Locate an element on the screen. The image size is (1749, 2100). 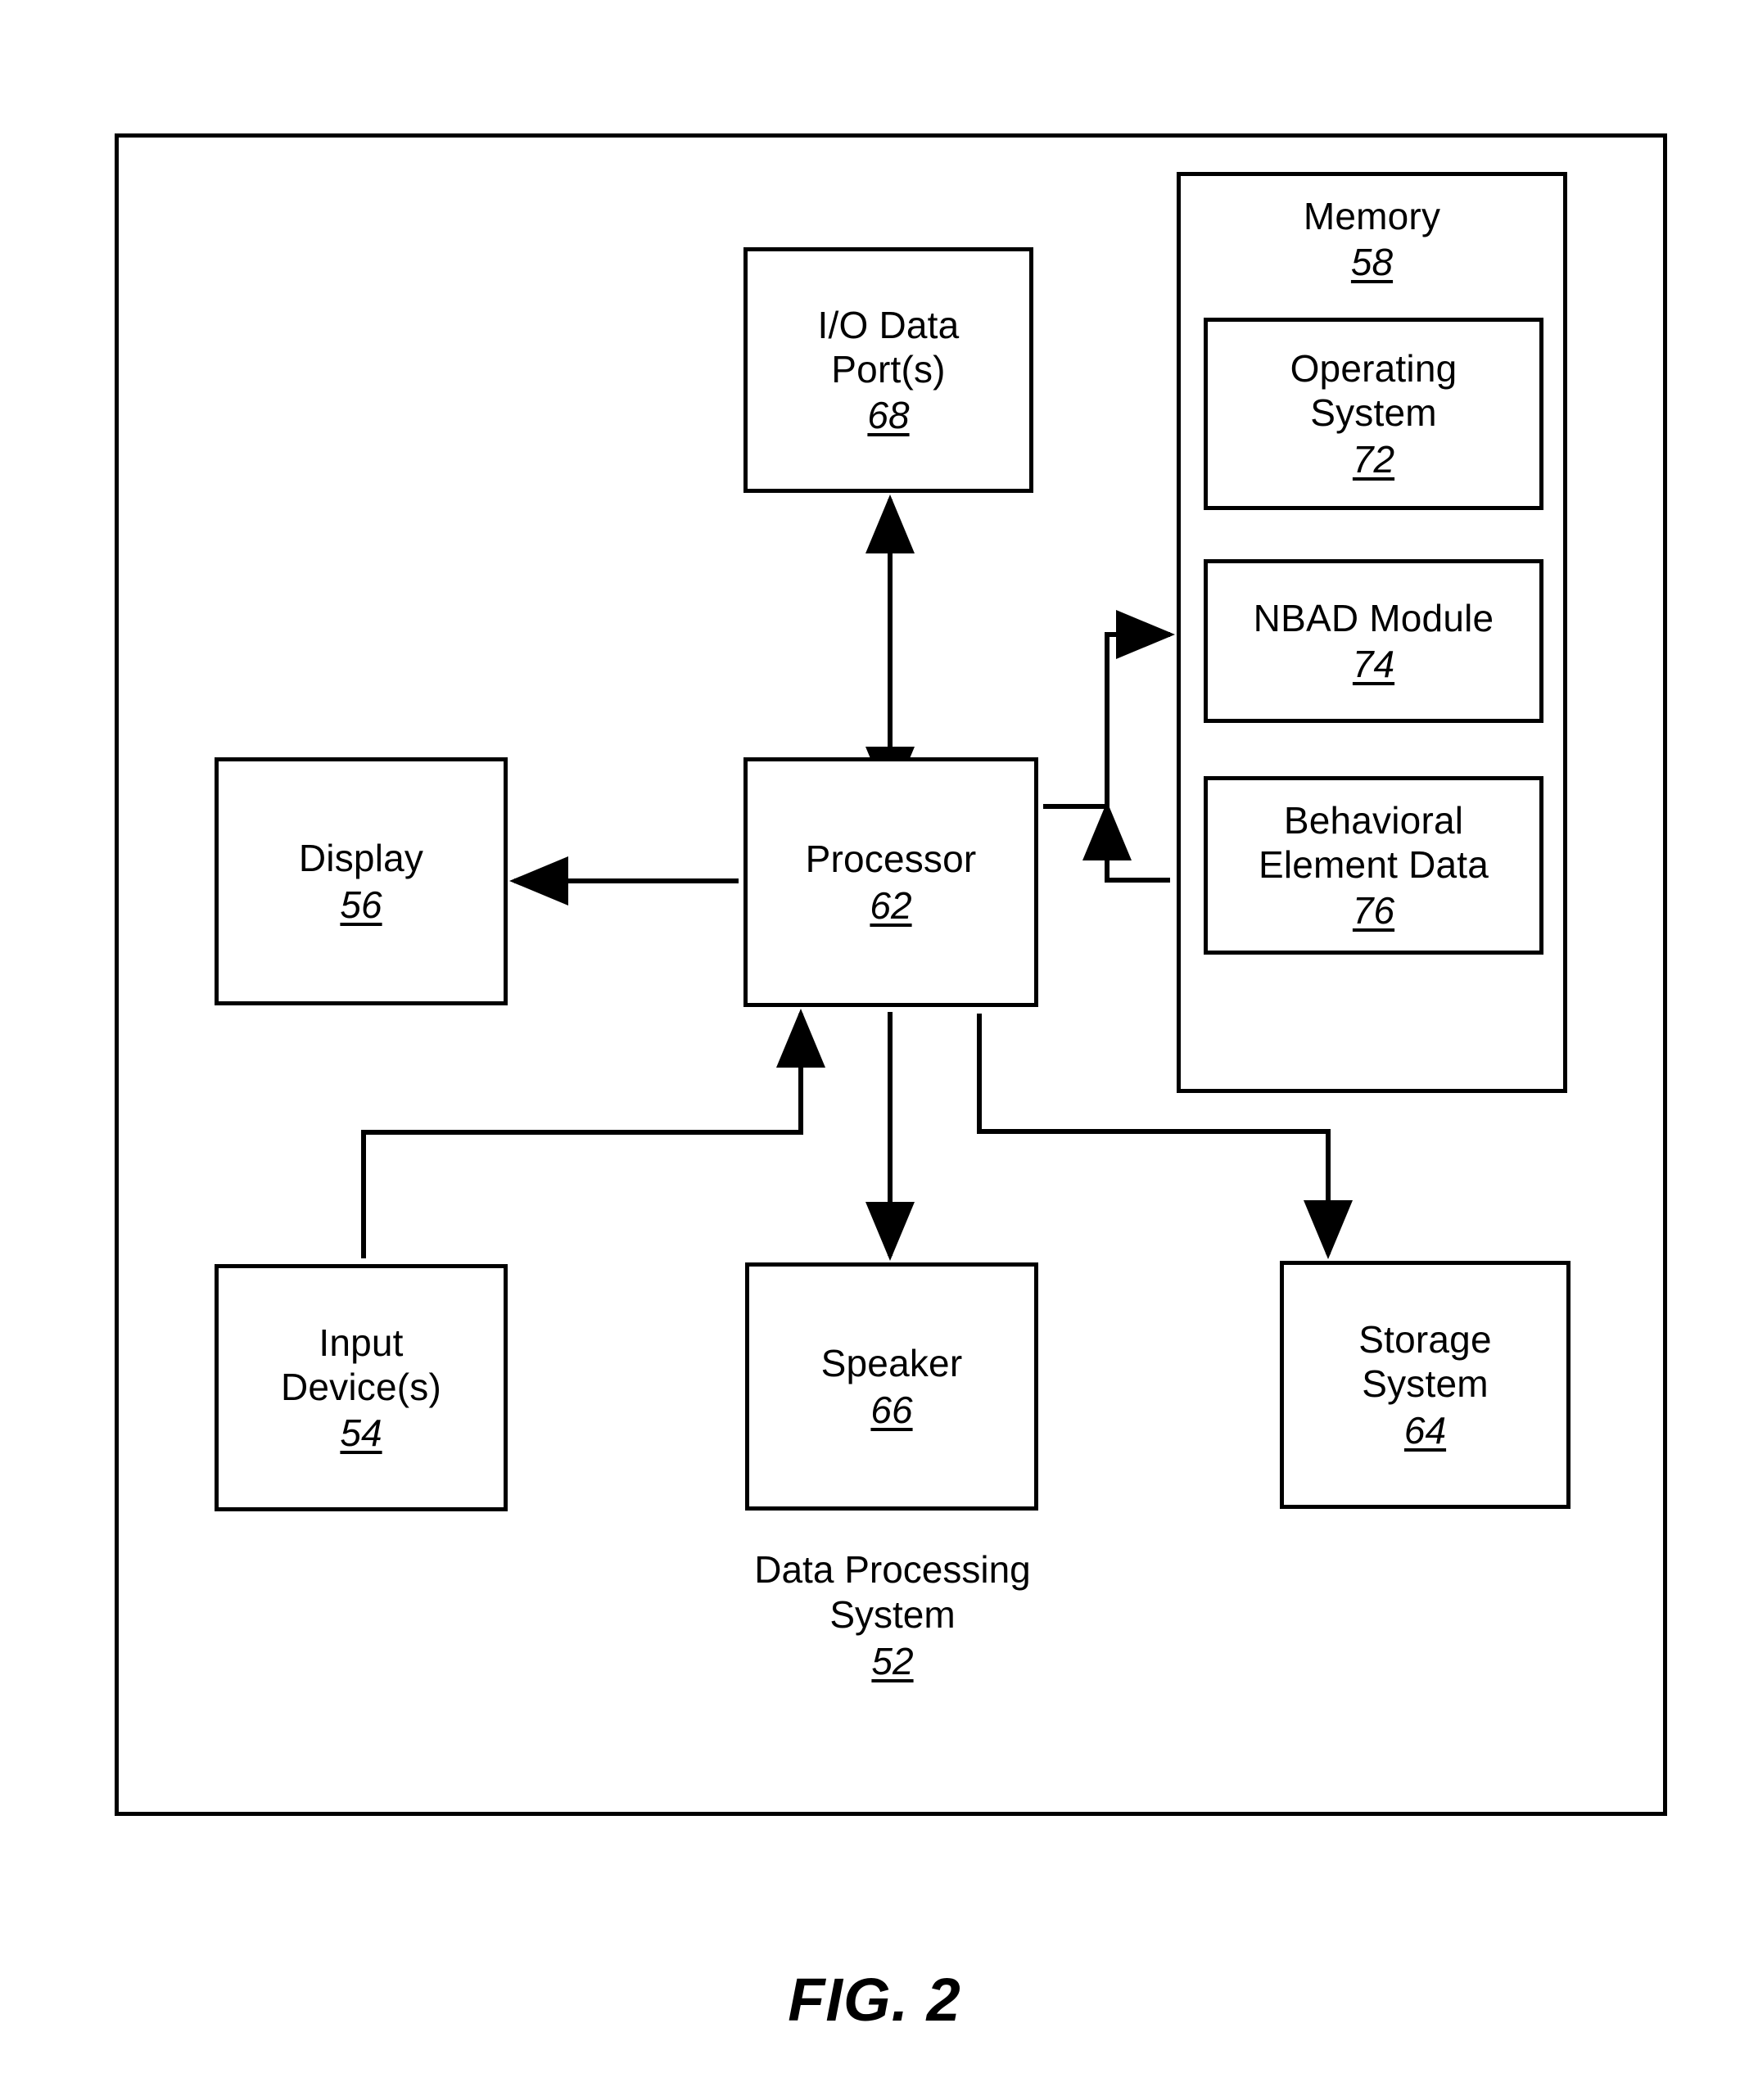
node-processor: Processor 62 is located at coordinates (890, 882).